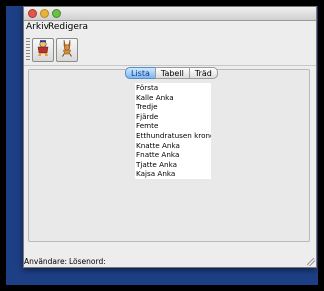 The width and height of the screenshot is (324, 291). Describe the element at coordinates (203, 73) in the screenshot. I see `tab-trad: Träd` at that location.